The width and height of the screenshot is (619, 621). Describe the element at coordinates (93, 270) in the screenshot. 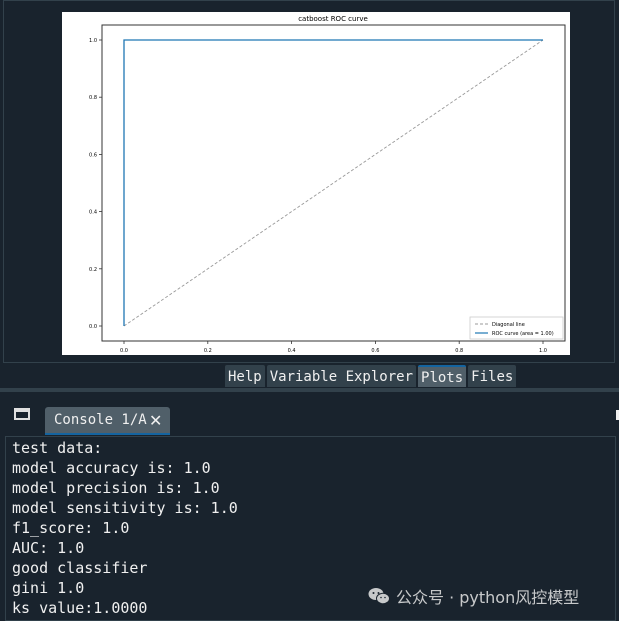

I see `y-tick-label: 0.2` at that location.